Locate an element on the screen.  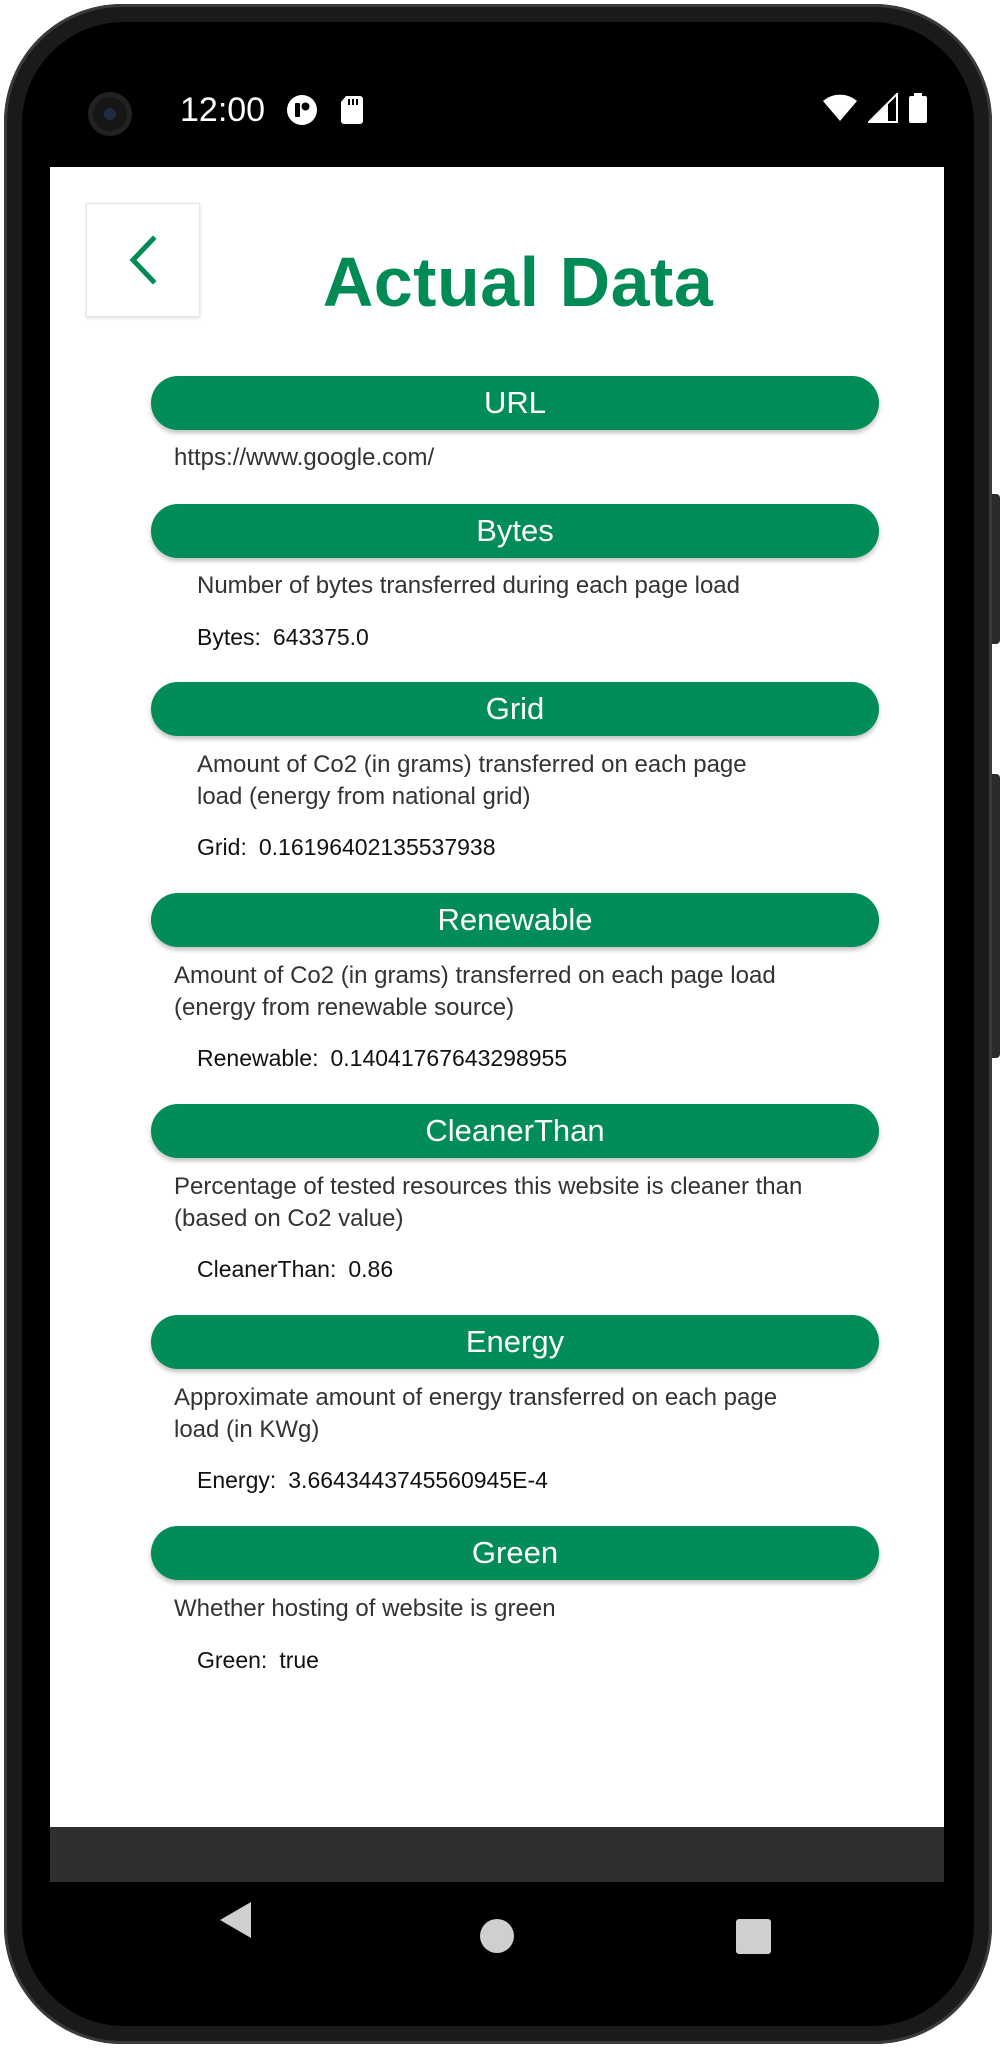
renewable-value-row: Renewable: 0.14041767643298955 is located at coordinates (382, 1058).